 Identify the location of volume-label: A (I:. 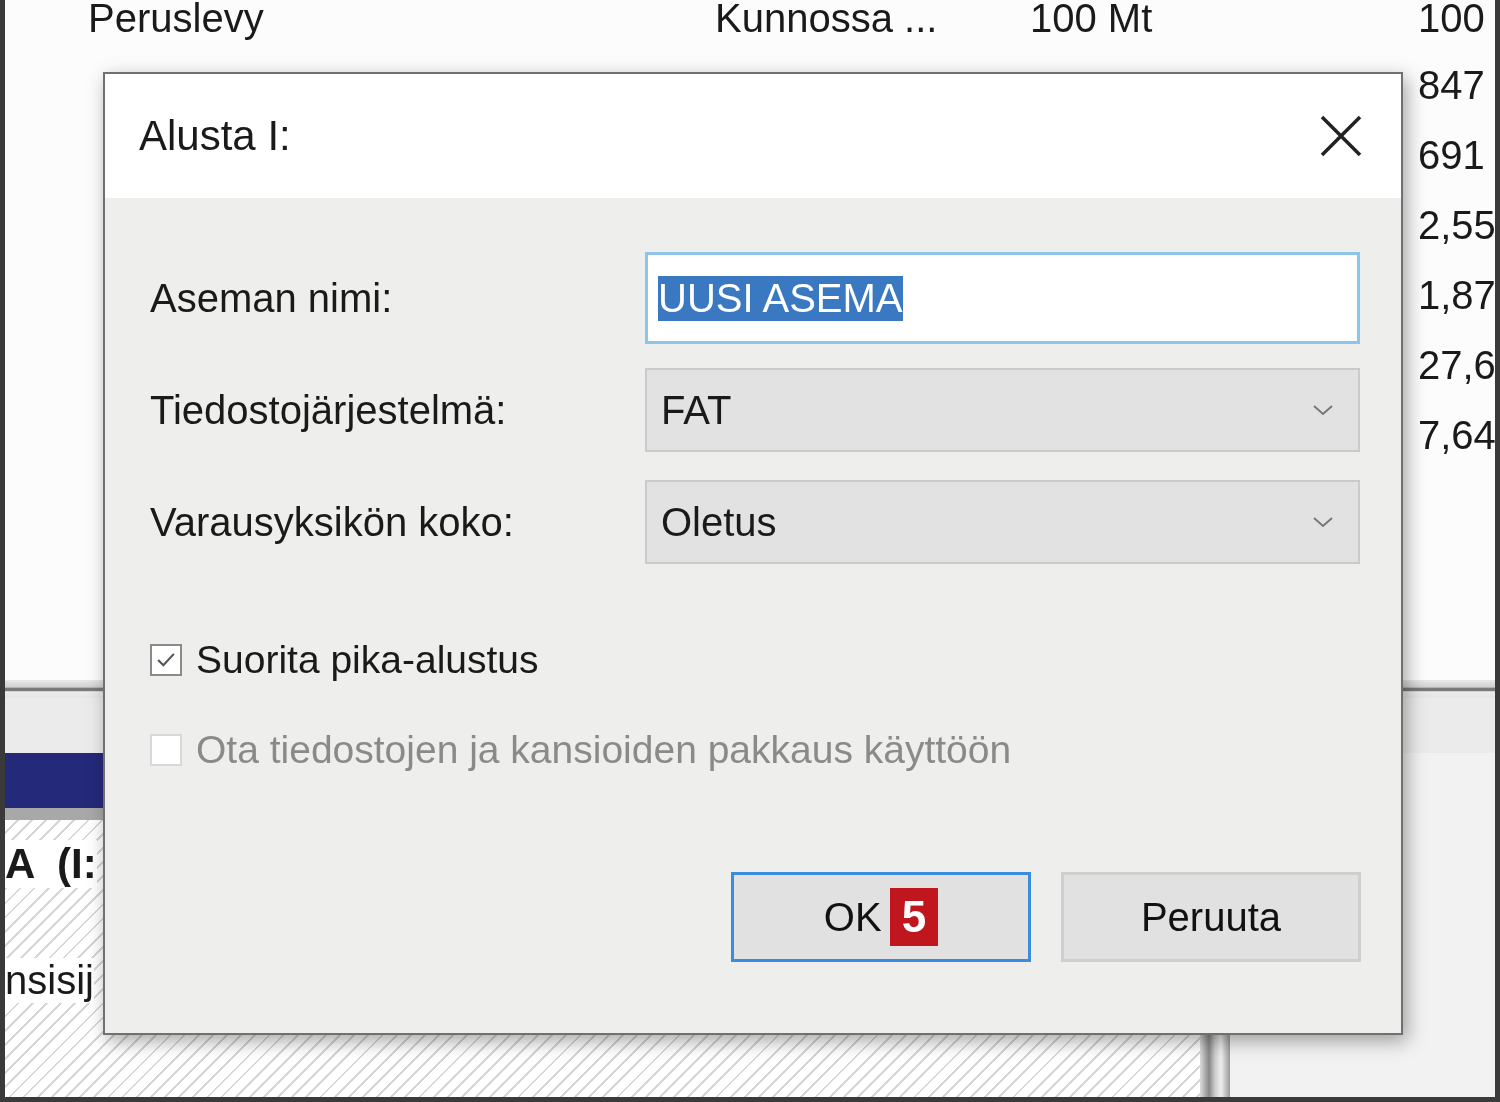
(51, 864).